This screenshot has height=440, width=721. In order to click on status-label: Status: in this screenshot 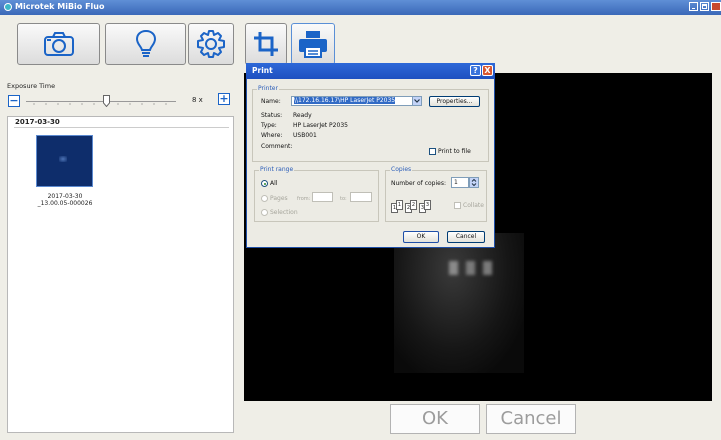, I will do `click(272, 115)`.